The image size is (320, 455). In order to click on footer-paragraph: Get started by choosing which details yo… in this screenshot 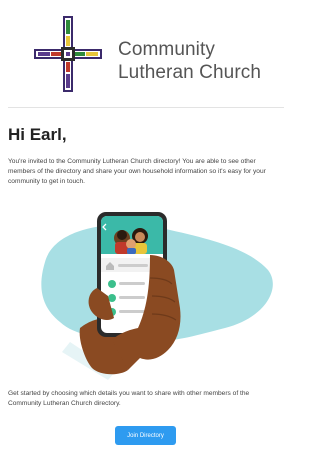, I will do `click(129, 398)`.